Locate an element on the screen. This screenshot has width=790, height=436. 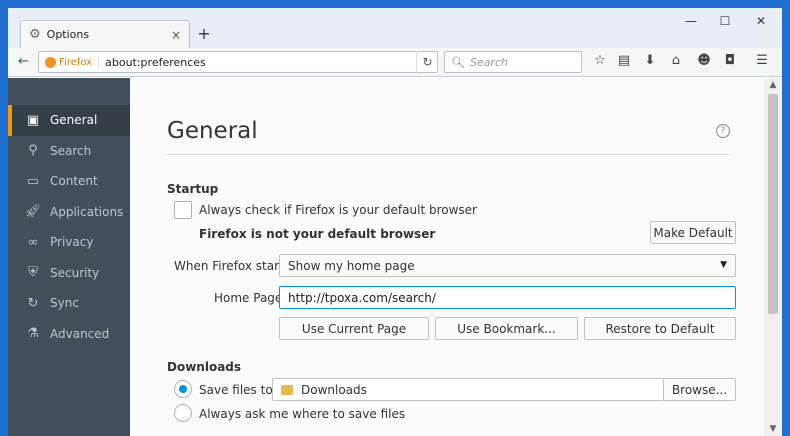
tab-options: ⚙ Options × is located at coordinates (105, 34).